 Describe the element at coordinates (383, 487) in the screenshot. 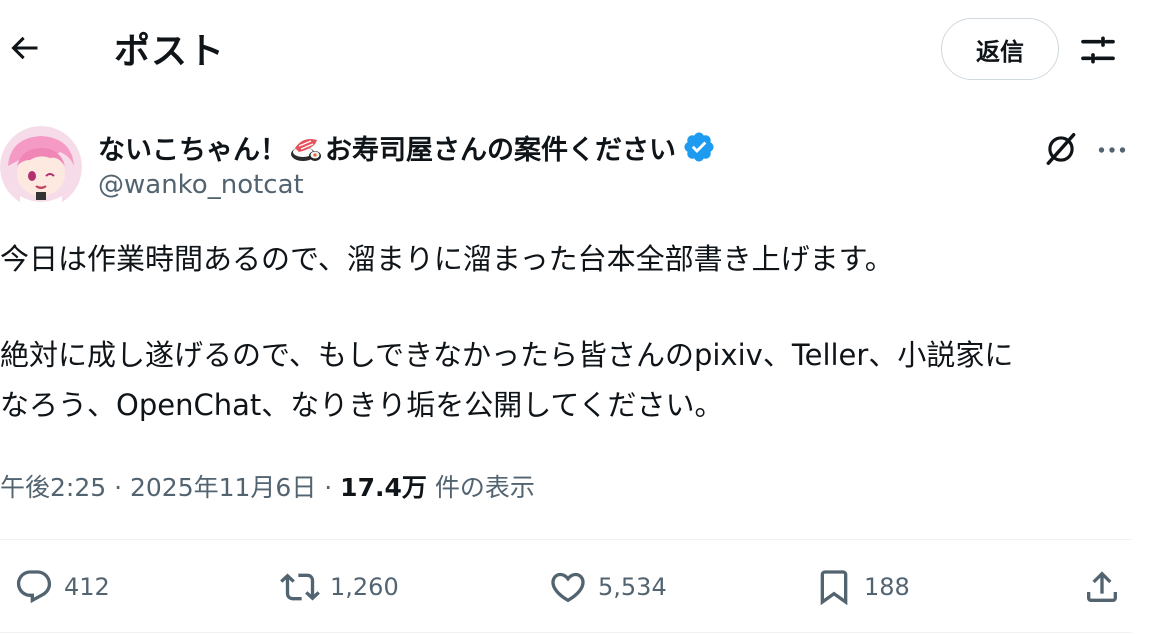

I see `views-count: 17.4万` at that location.